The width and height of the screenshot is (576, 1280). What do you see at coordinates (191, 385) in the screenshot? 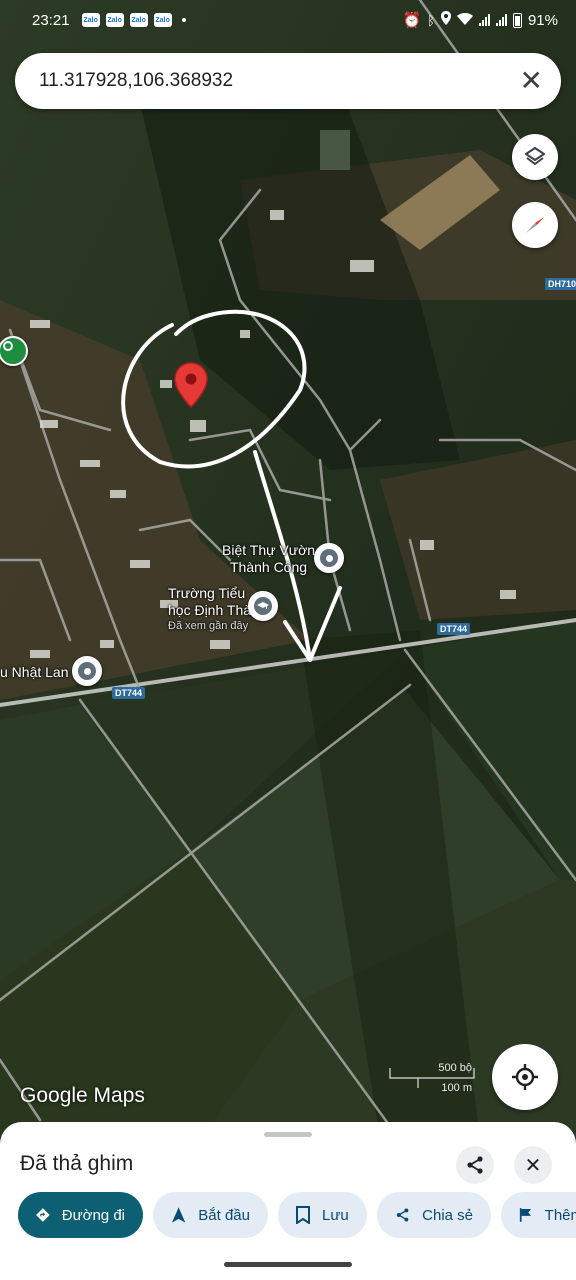
I see `dropped-pin-icon` at bounding box center [191, 385].